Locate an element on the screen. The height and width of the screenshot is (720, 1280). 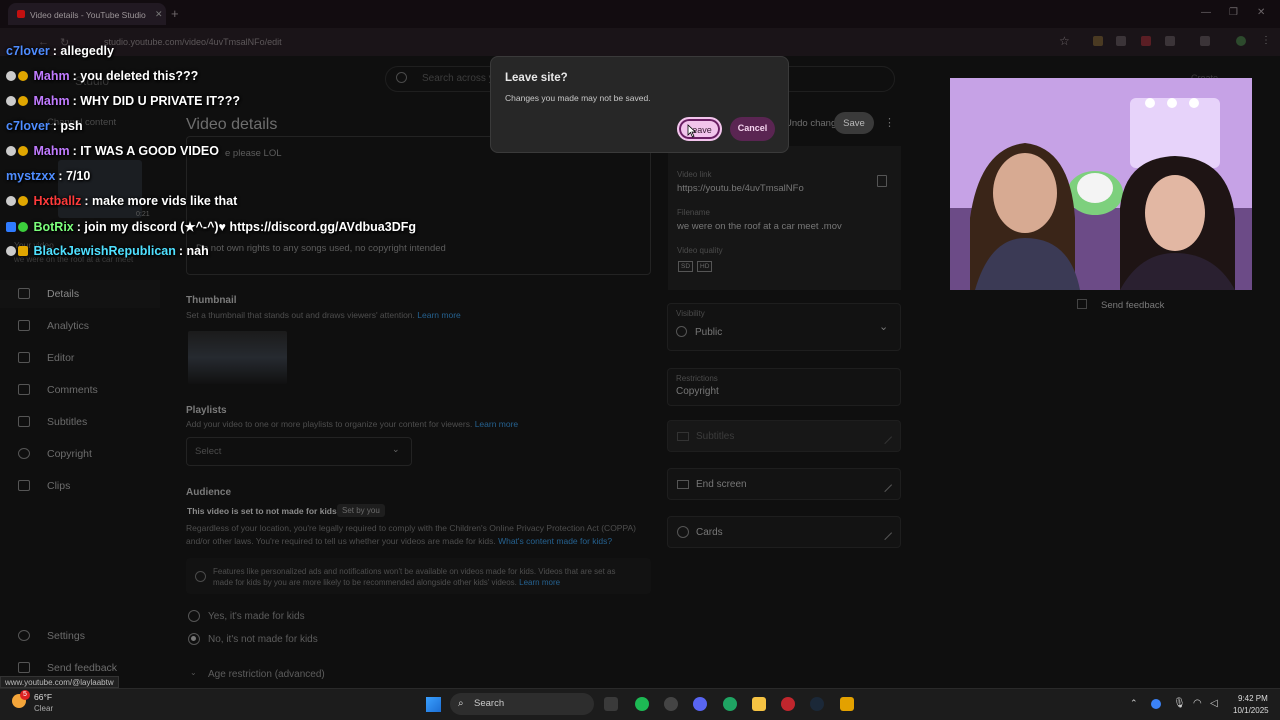
note-learn-more-link: Learn more is located at coordinates (539, 582).